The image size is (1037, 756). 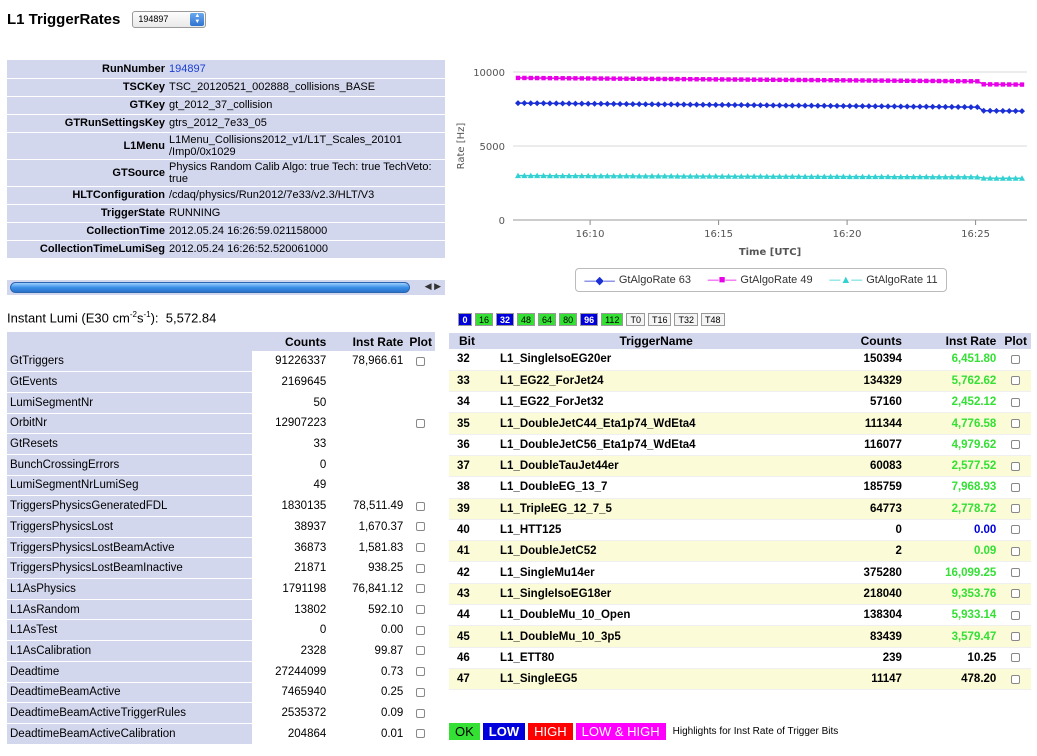 I want to click on legend-item: —■— GtAlgoRate 49, so click(x=760, y=280).